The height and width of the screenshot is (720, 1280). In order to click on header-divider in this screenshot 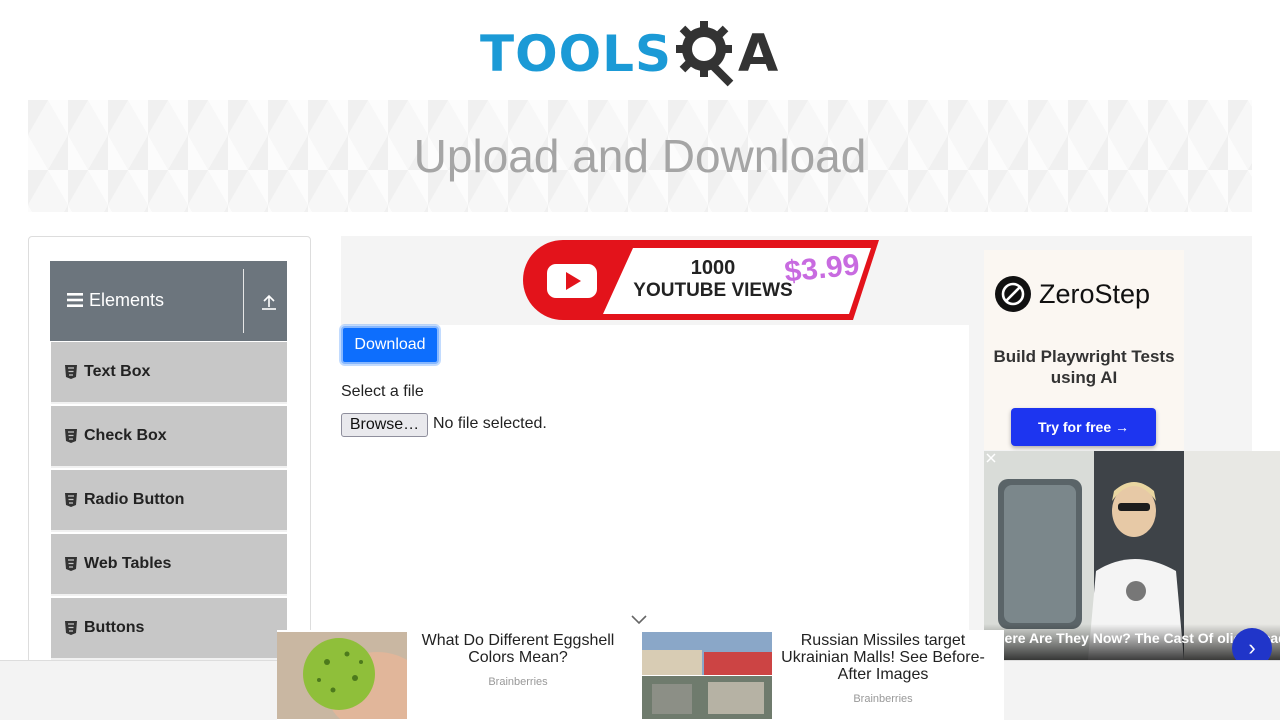, I will do `click(243, 301)`.